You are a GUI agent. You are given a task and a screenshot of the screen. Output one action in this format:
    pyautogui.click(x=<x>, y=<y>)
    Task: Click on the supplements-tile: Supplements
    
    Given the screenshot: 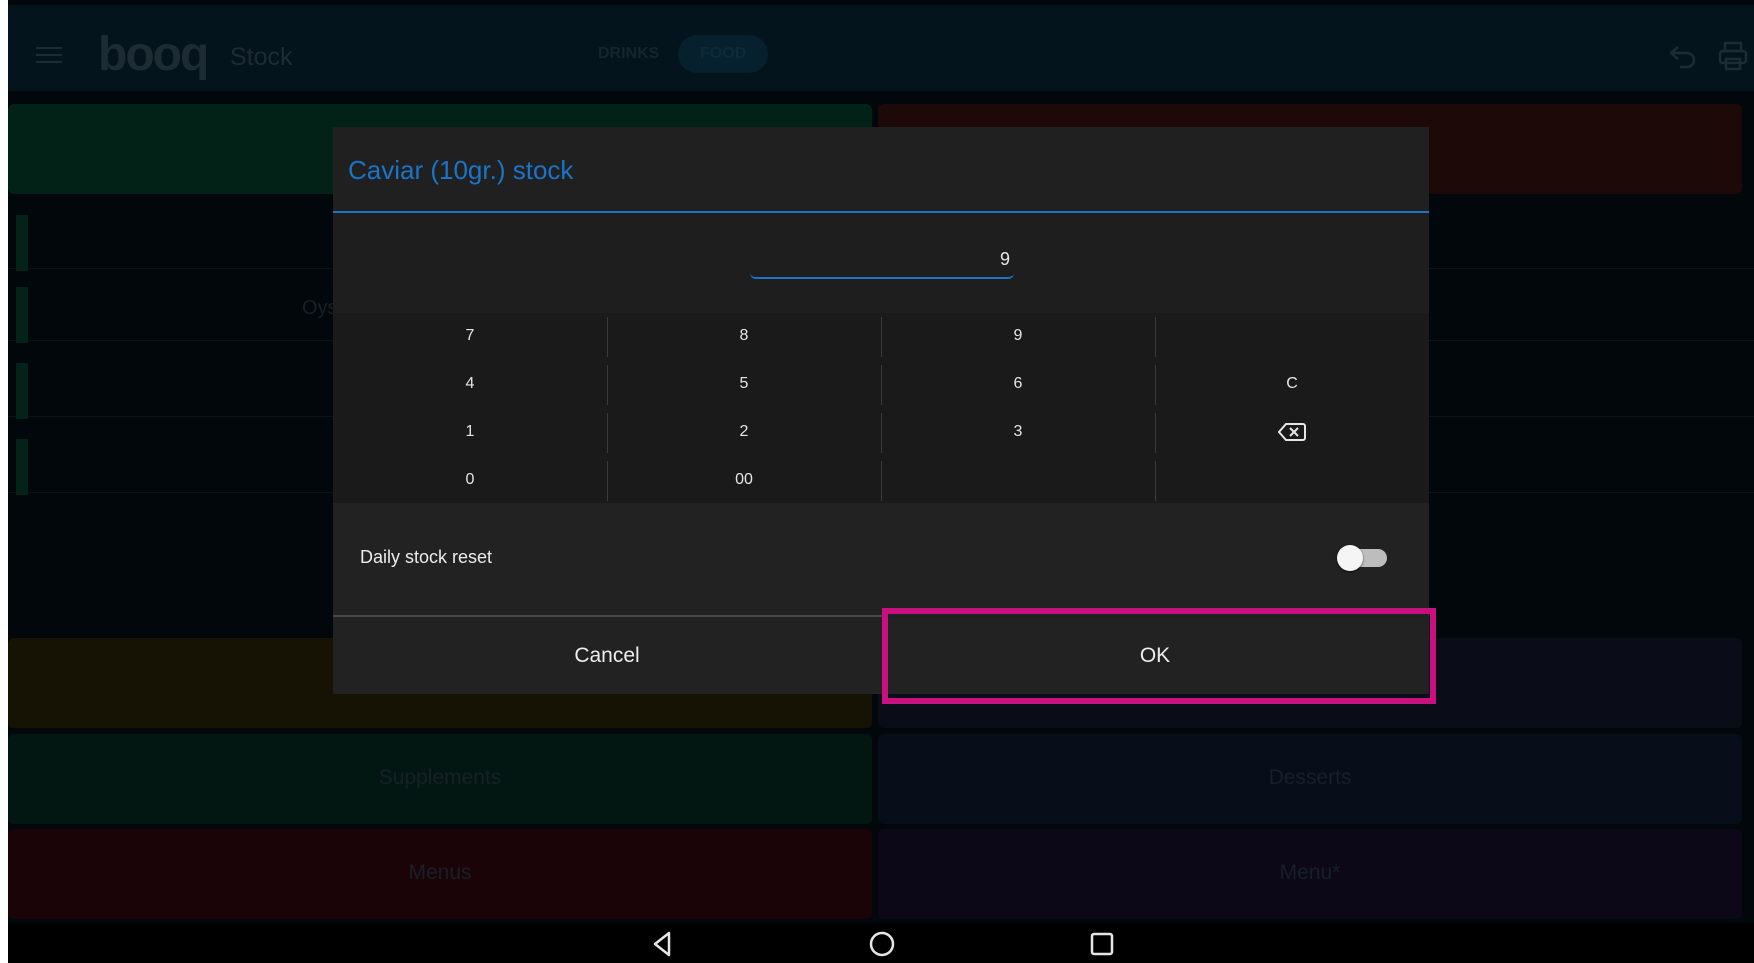 What is the action you would take?
    pyautogui.click(x=440, y=779)
    